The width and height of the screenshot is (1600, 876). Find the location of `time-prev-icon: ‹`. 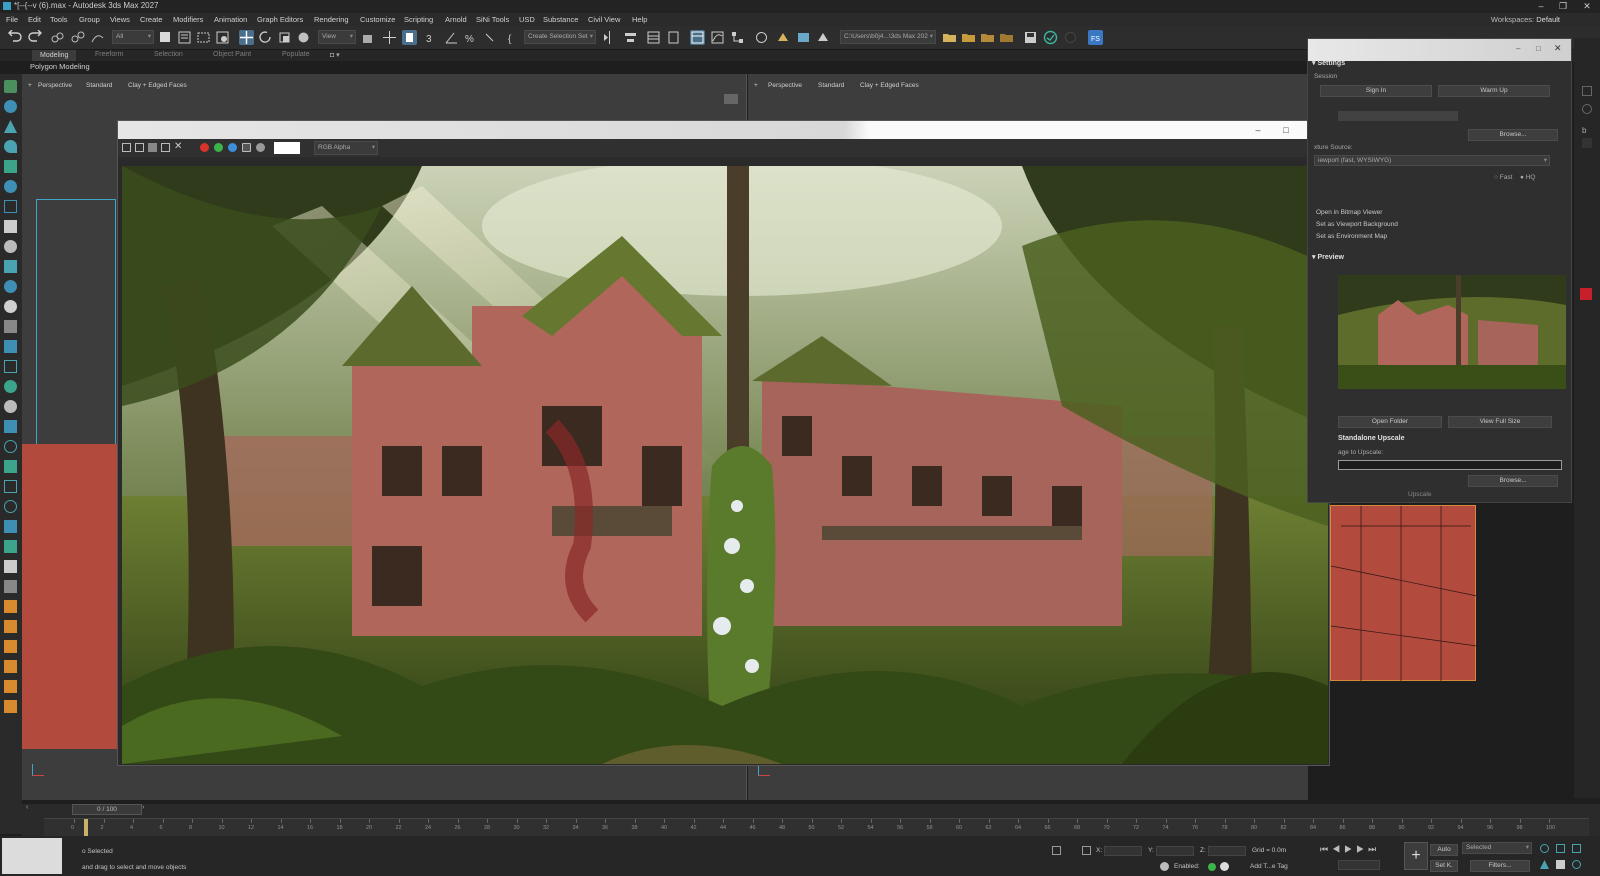

time-prev-icon: ‹ is located at coordinates (31, 809).